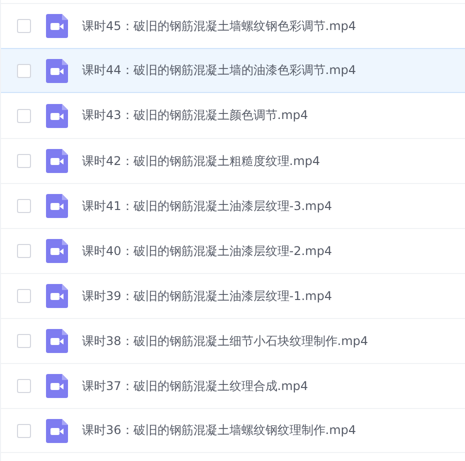 Image resolution: width=465 pixels, height=461 pixels. Describe the element at coordinates (207, 296) in the screenshot. I see `file-name: 课时39：破旧的钢筋混凝土油漆层纹理-1.mp4` at that location.